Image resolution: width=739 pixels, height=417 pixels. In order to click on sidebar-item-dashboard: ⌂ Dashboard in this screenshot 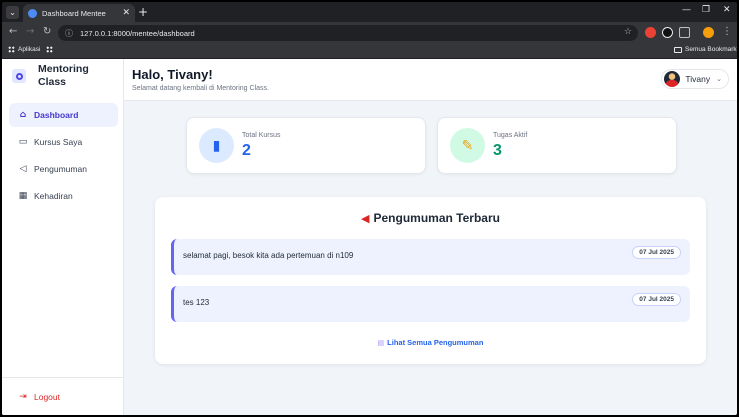, I will do `click(63, 115)`.